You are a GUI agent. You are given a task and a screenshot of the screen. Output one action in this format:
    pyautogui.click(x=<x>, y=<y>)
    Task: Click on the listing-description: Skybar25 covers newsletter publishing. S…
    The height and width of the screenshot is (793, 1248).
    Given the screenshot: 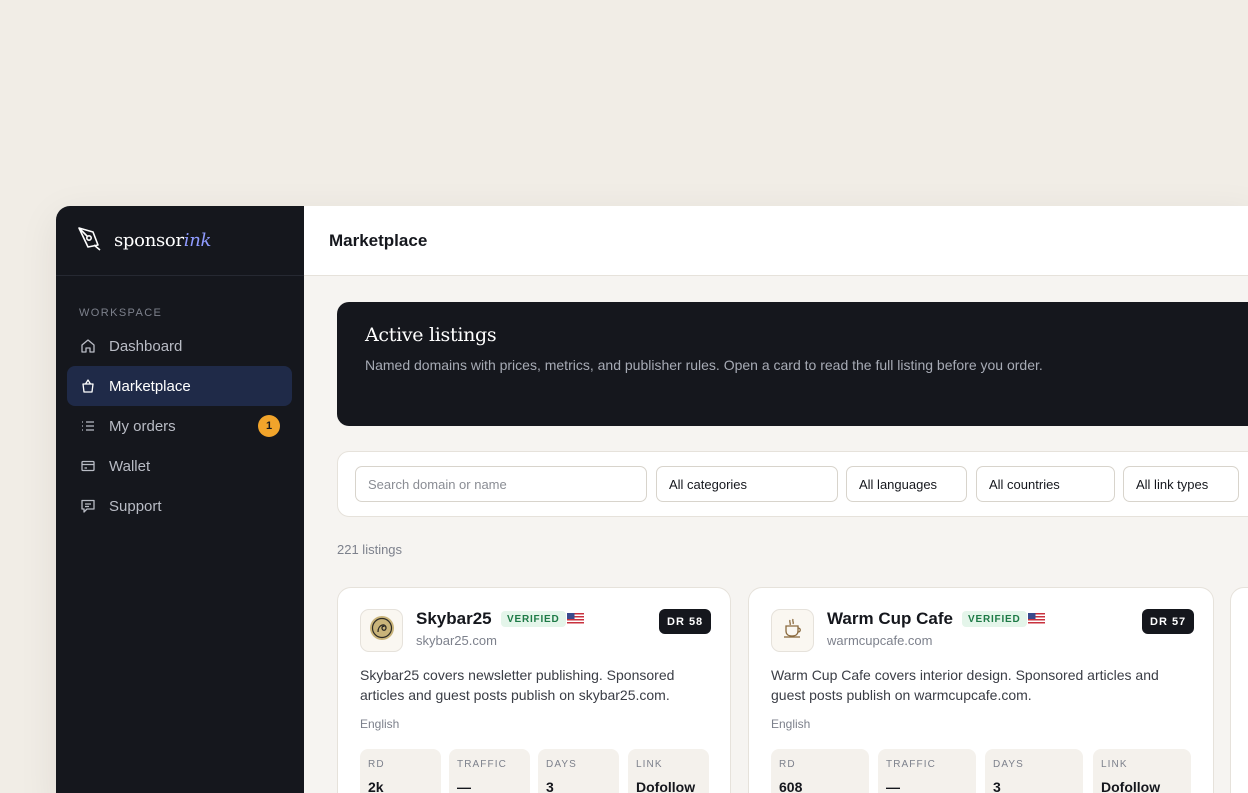 What is the action you would take?
    pyautogui.click(x=517, y=685)
    